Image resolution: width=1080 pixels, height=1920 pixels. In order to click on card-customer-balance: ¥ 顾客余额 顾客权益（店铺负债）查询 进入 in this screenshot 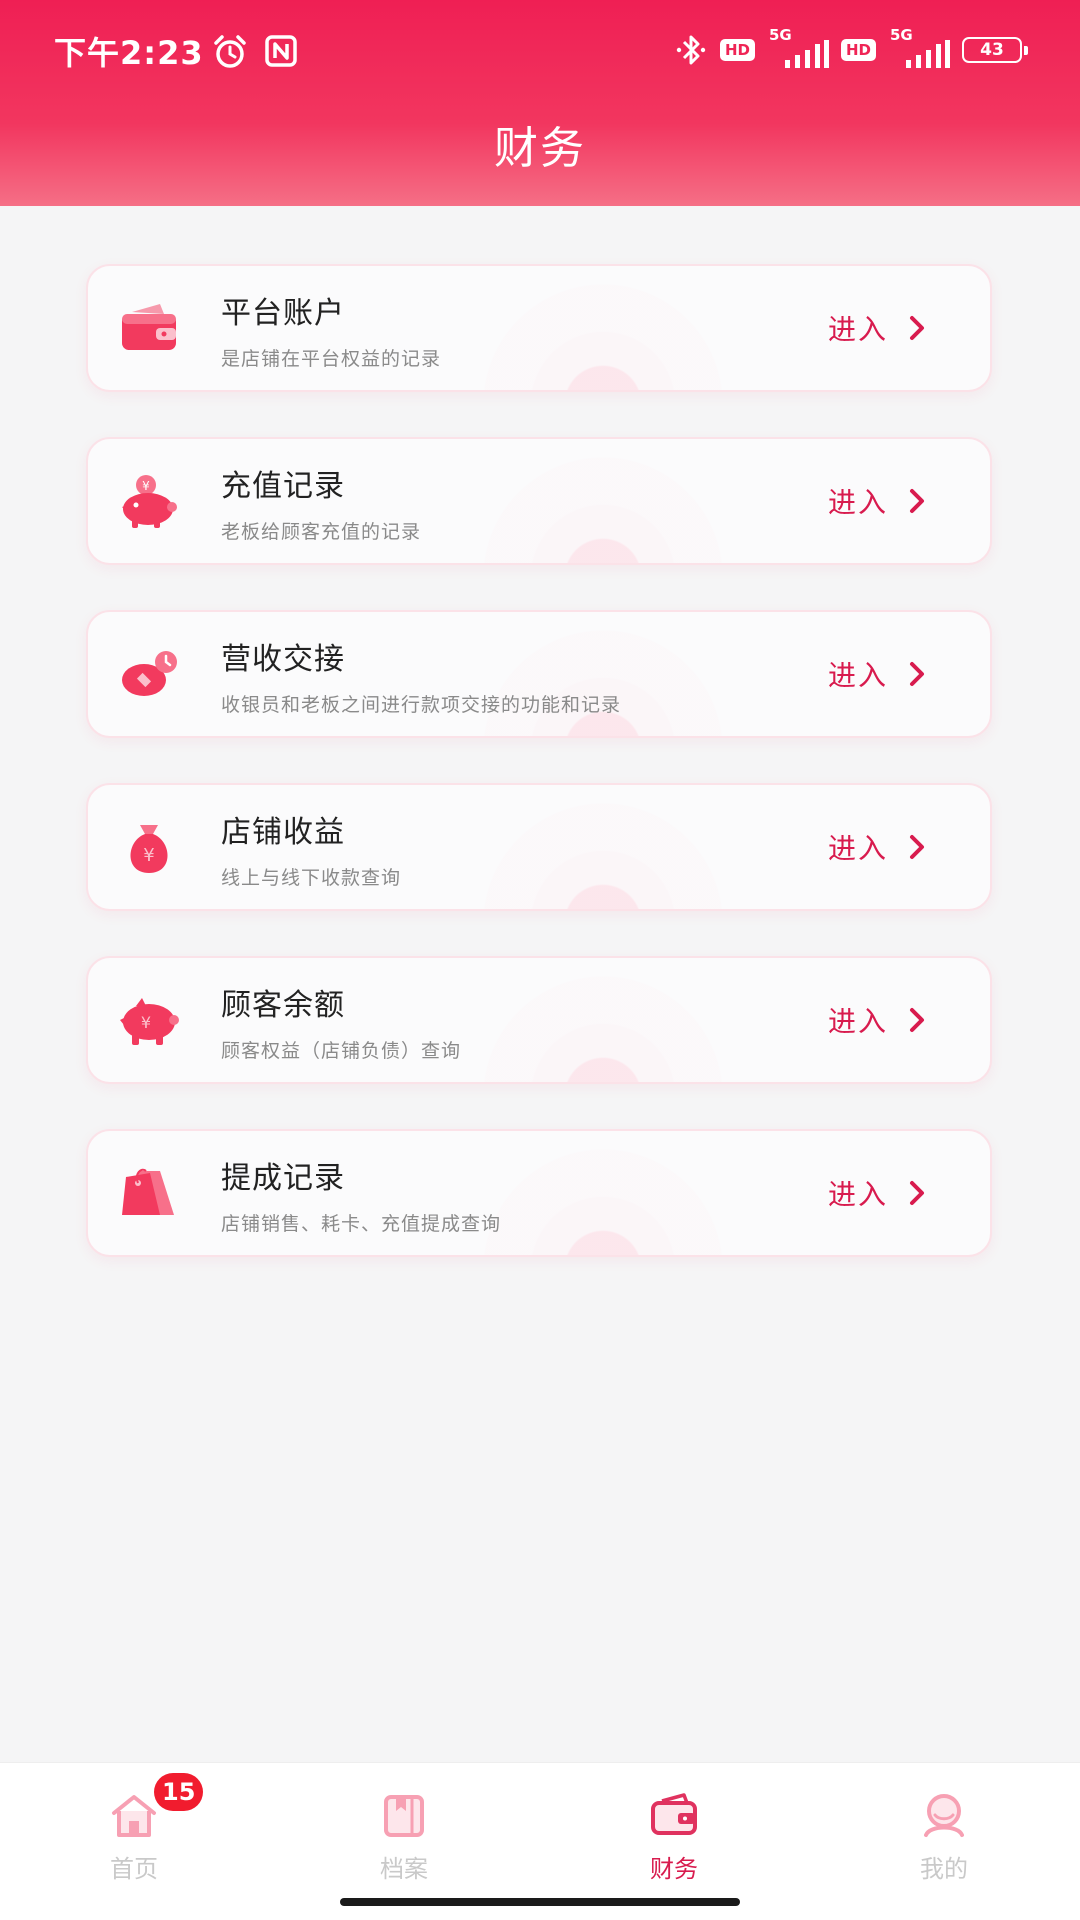, I will do `click(539, 1020)`.